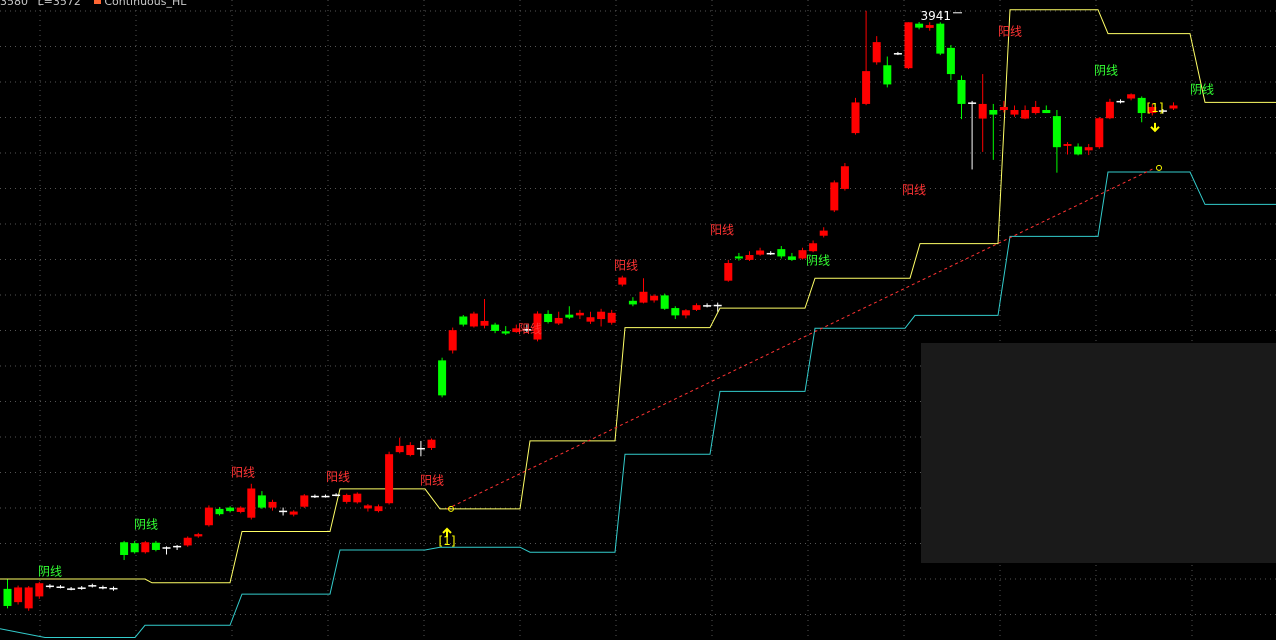  Describe the element at coordinates (14, 4) in the screenshot. I see `high-readout: 3580` at that location.